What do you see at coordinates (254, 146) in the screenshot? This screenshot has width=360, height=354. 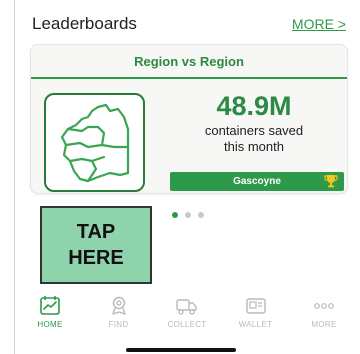 I see `stat-label-line2: this month` at bounding box center [254, 146].